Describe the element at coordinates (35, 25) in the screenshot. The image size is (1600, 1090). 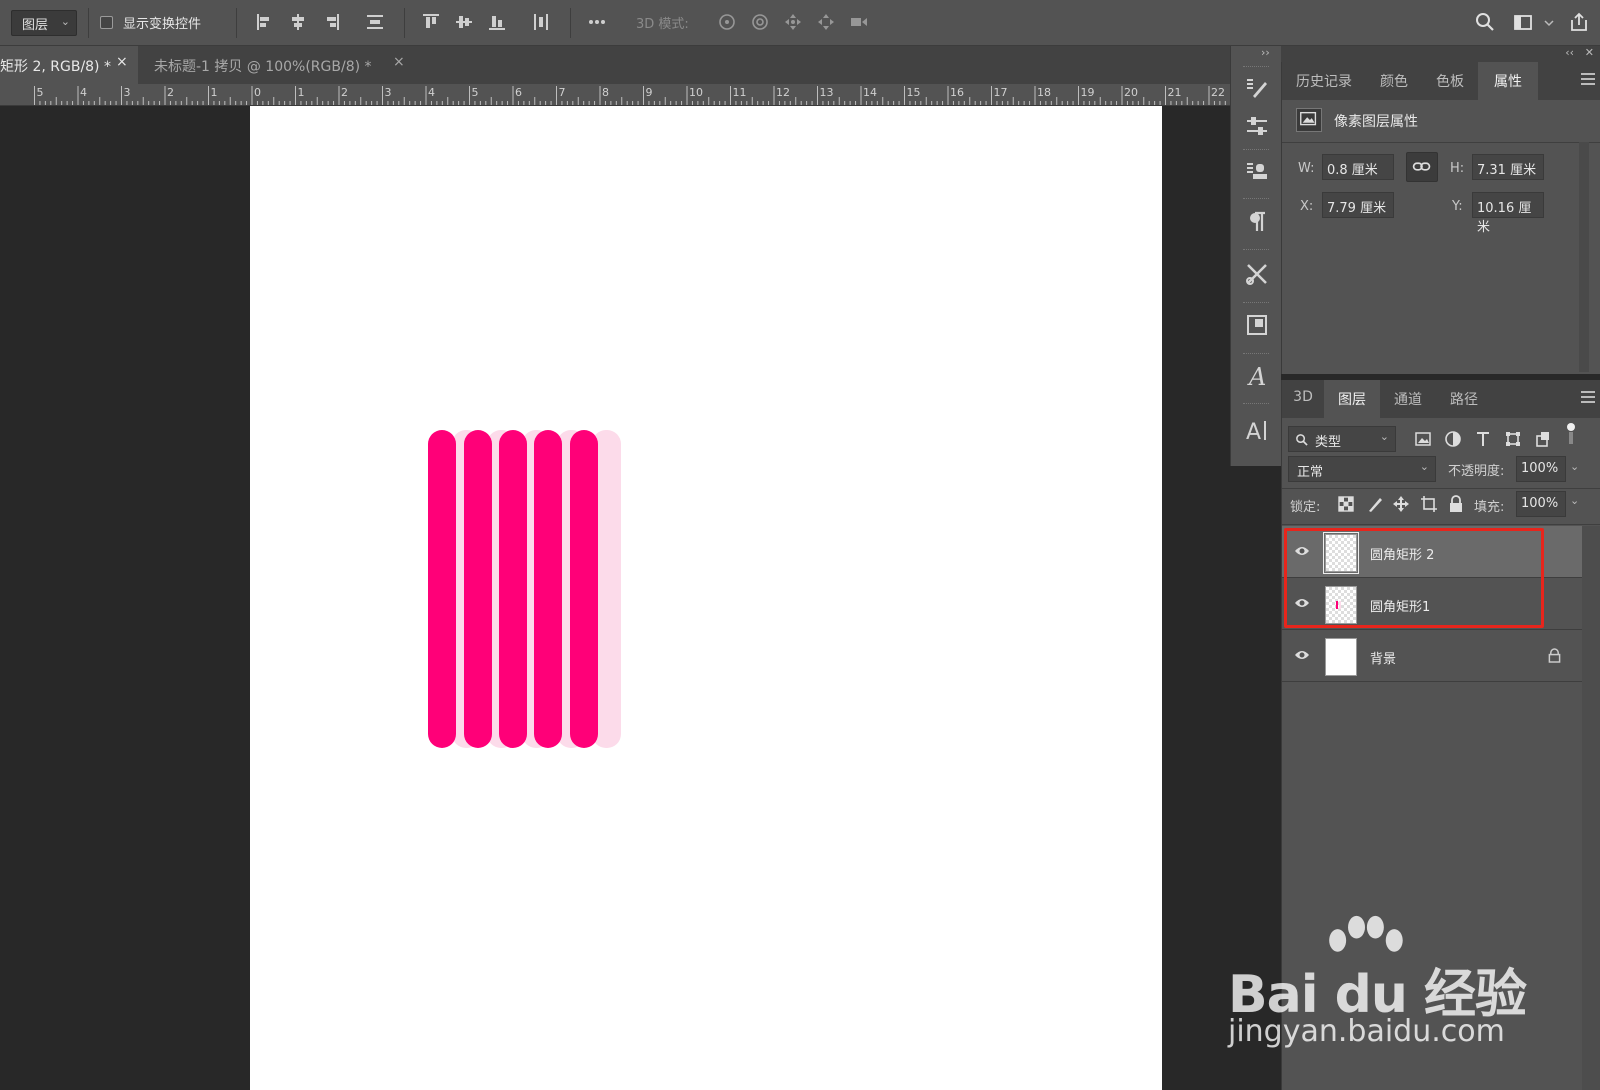
I see `auto-select-value: 图层` at that location.